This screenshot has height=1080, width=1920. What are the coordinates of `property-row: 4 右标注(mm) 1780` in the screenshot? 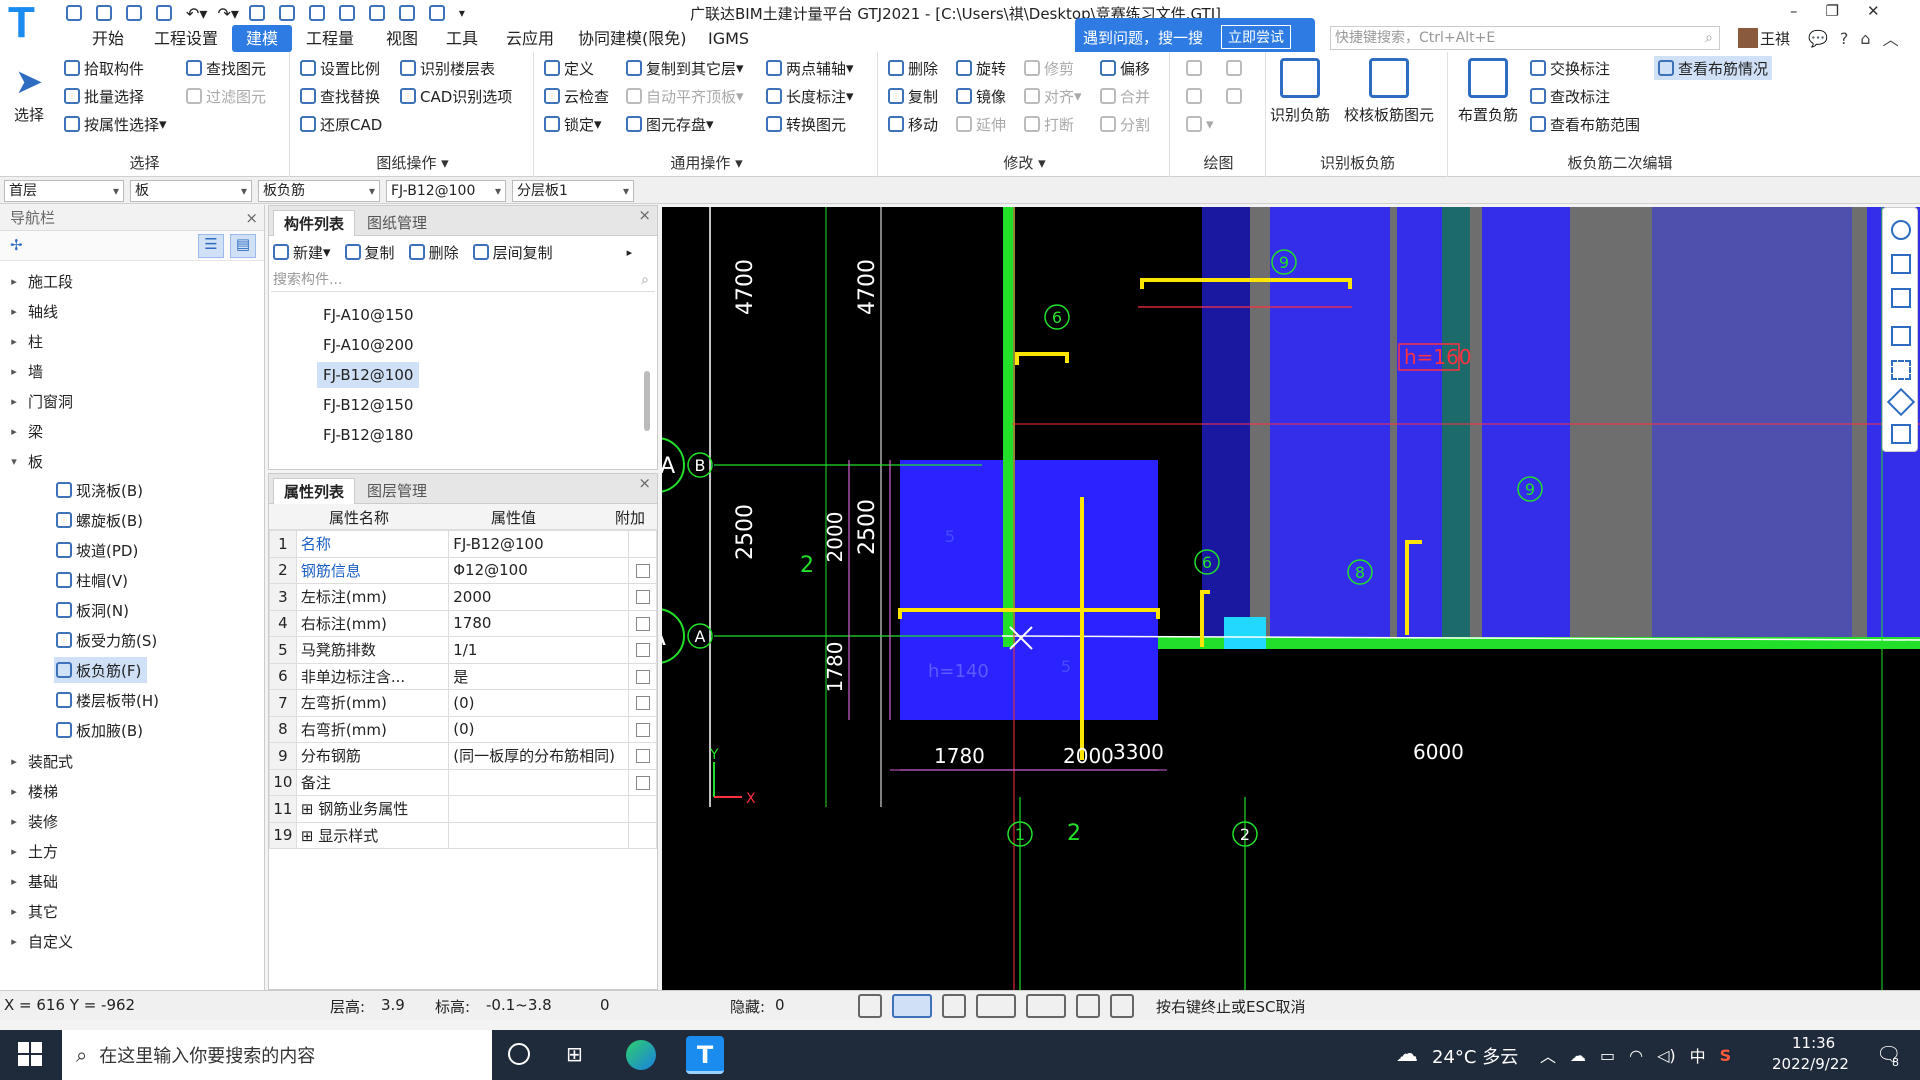 It's located at (463, 623).